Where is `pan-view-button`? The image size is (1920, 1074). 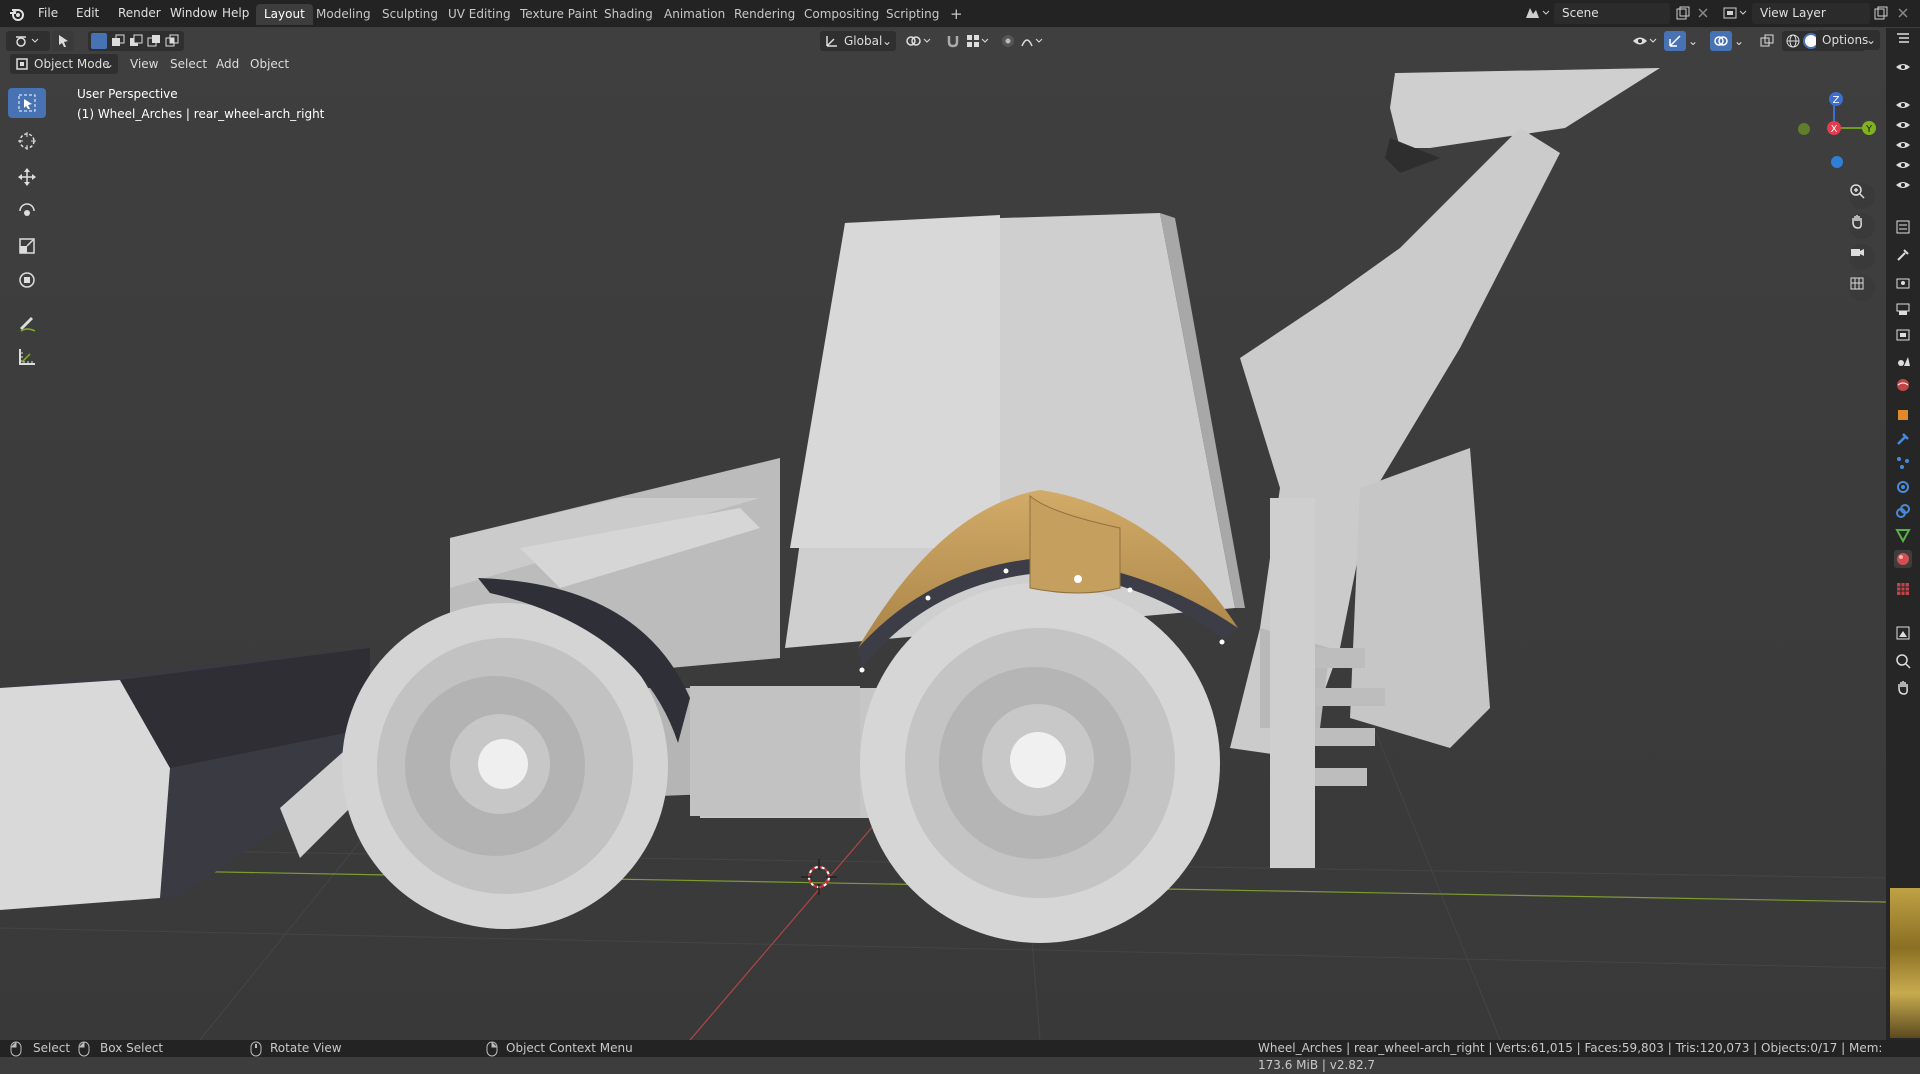
pan-view-button is located at coordinates (1862, 226).